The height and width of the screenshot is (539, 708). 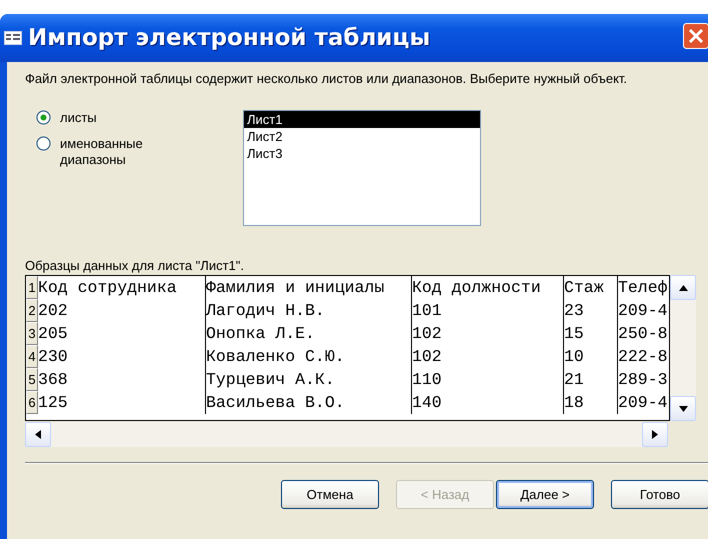 What do you see at coordinates (695, 36) in the screenshot?
I see `close-icon` at bounding box center [695, 36].